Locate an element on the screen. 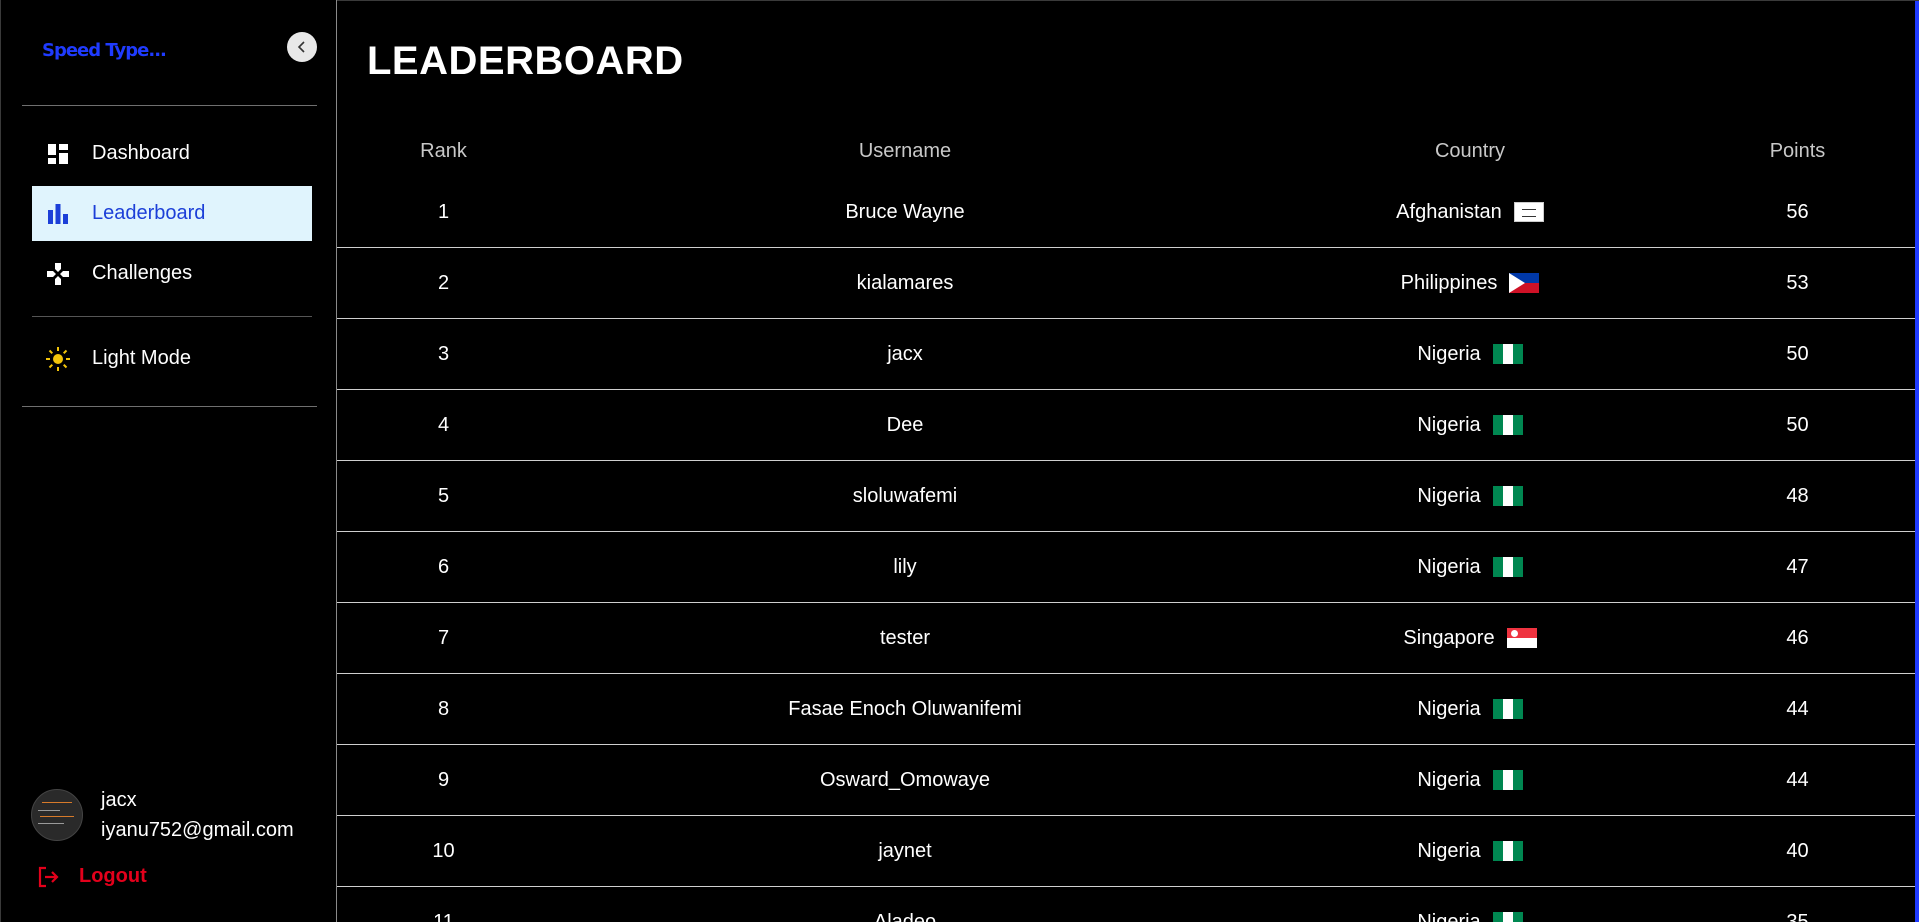 The height and width of the screenshot is (922, 1919). points-cell: 53 is located at coordinates (1797, 282).